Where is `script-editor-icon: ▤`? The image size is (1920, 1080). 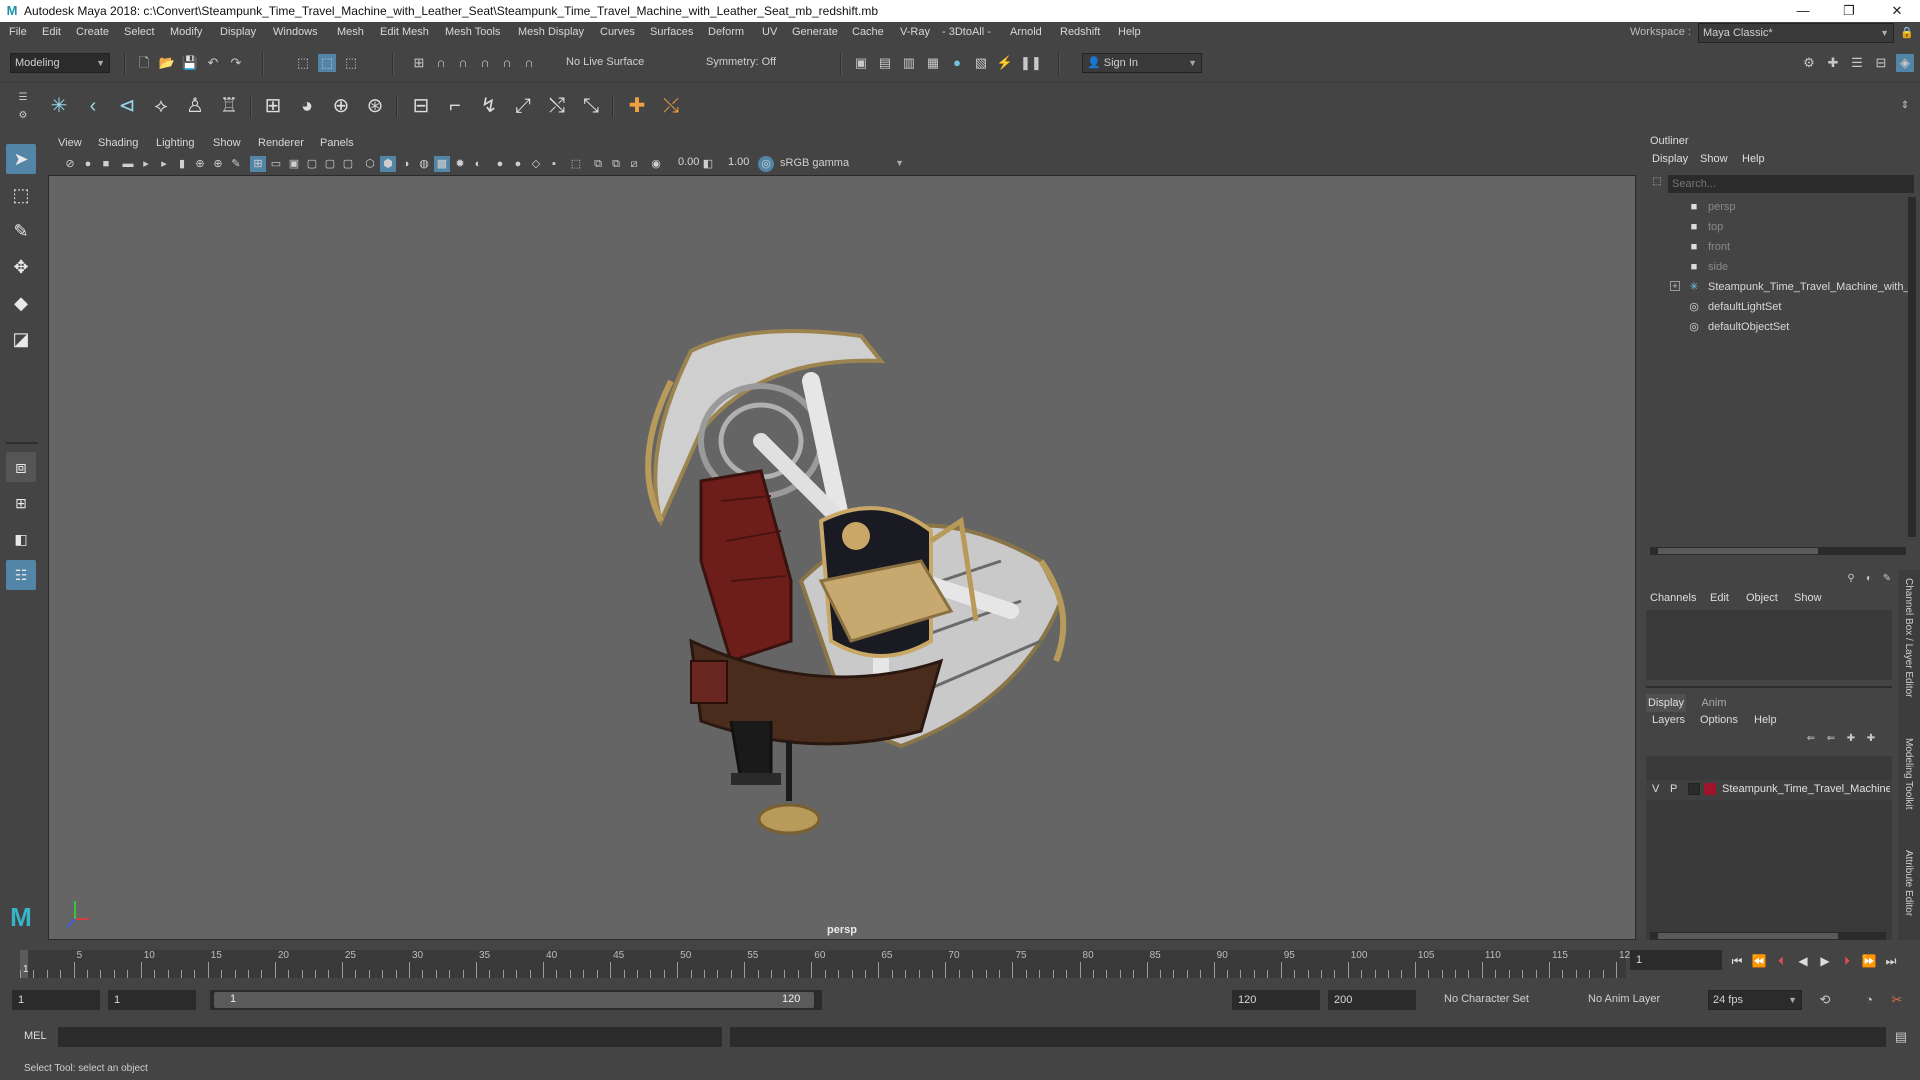 script-editor-icon: ▤ is located at coordinates (1901, 1037).